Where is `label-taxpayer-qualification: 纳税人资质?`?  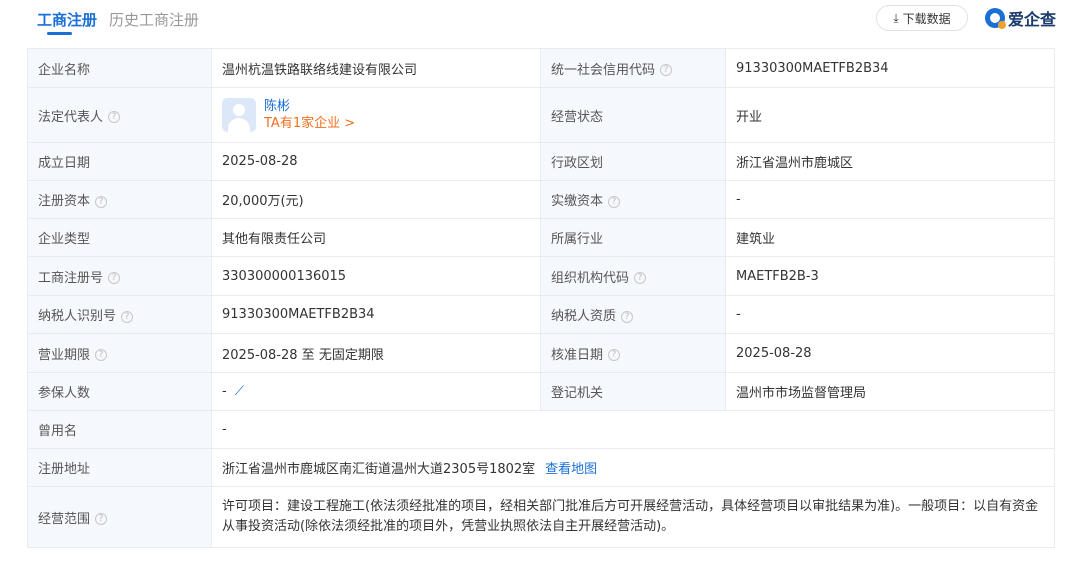 label-taxpayer-qualification: 纳税人资质? is located at coordinates (633, 314).